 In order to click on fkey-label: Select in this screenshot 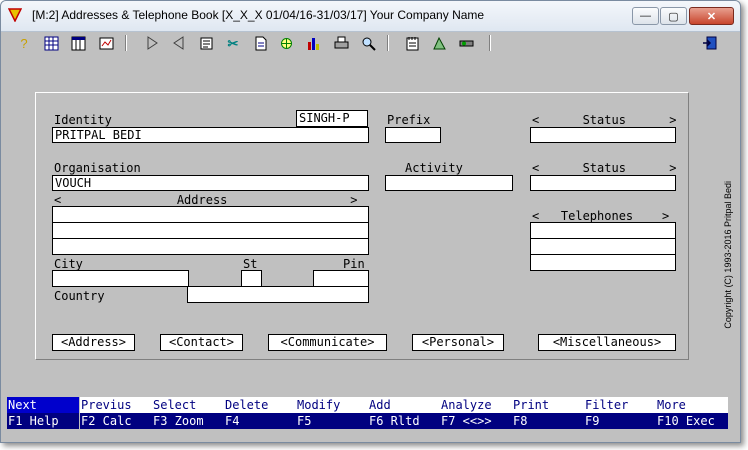, I will do `click(188, 405)`.